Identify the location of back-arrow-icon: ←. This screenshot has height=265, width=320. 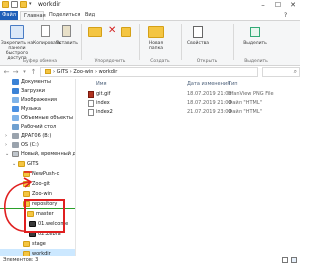
(6, 72).